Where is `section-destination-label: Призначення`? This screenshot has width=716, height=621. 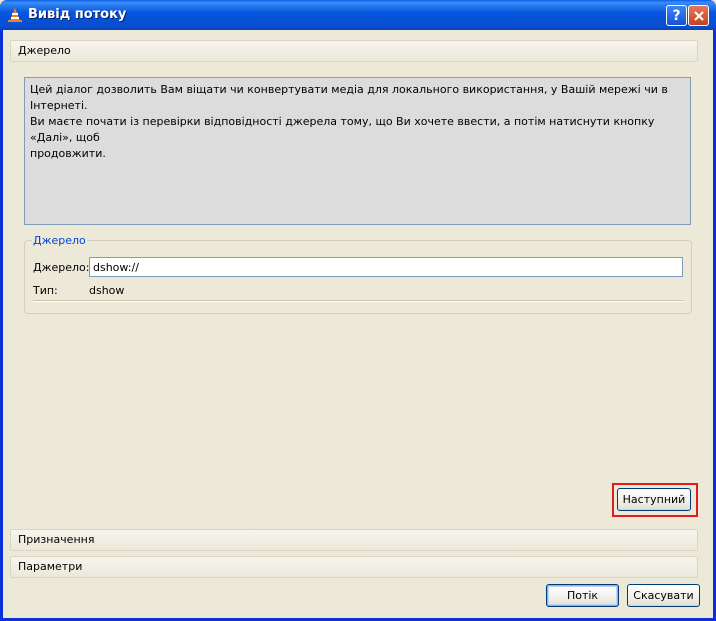
section-destination-label: Призначення is located at coordinates (56, 539).